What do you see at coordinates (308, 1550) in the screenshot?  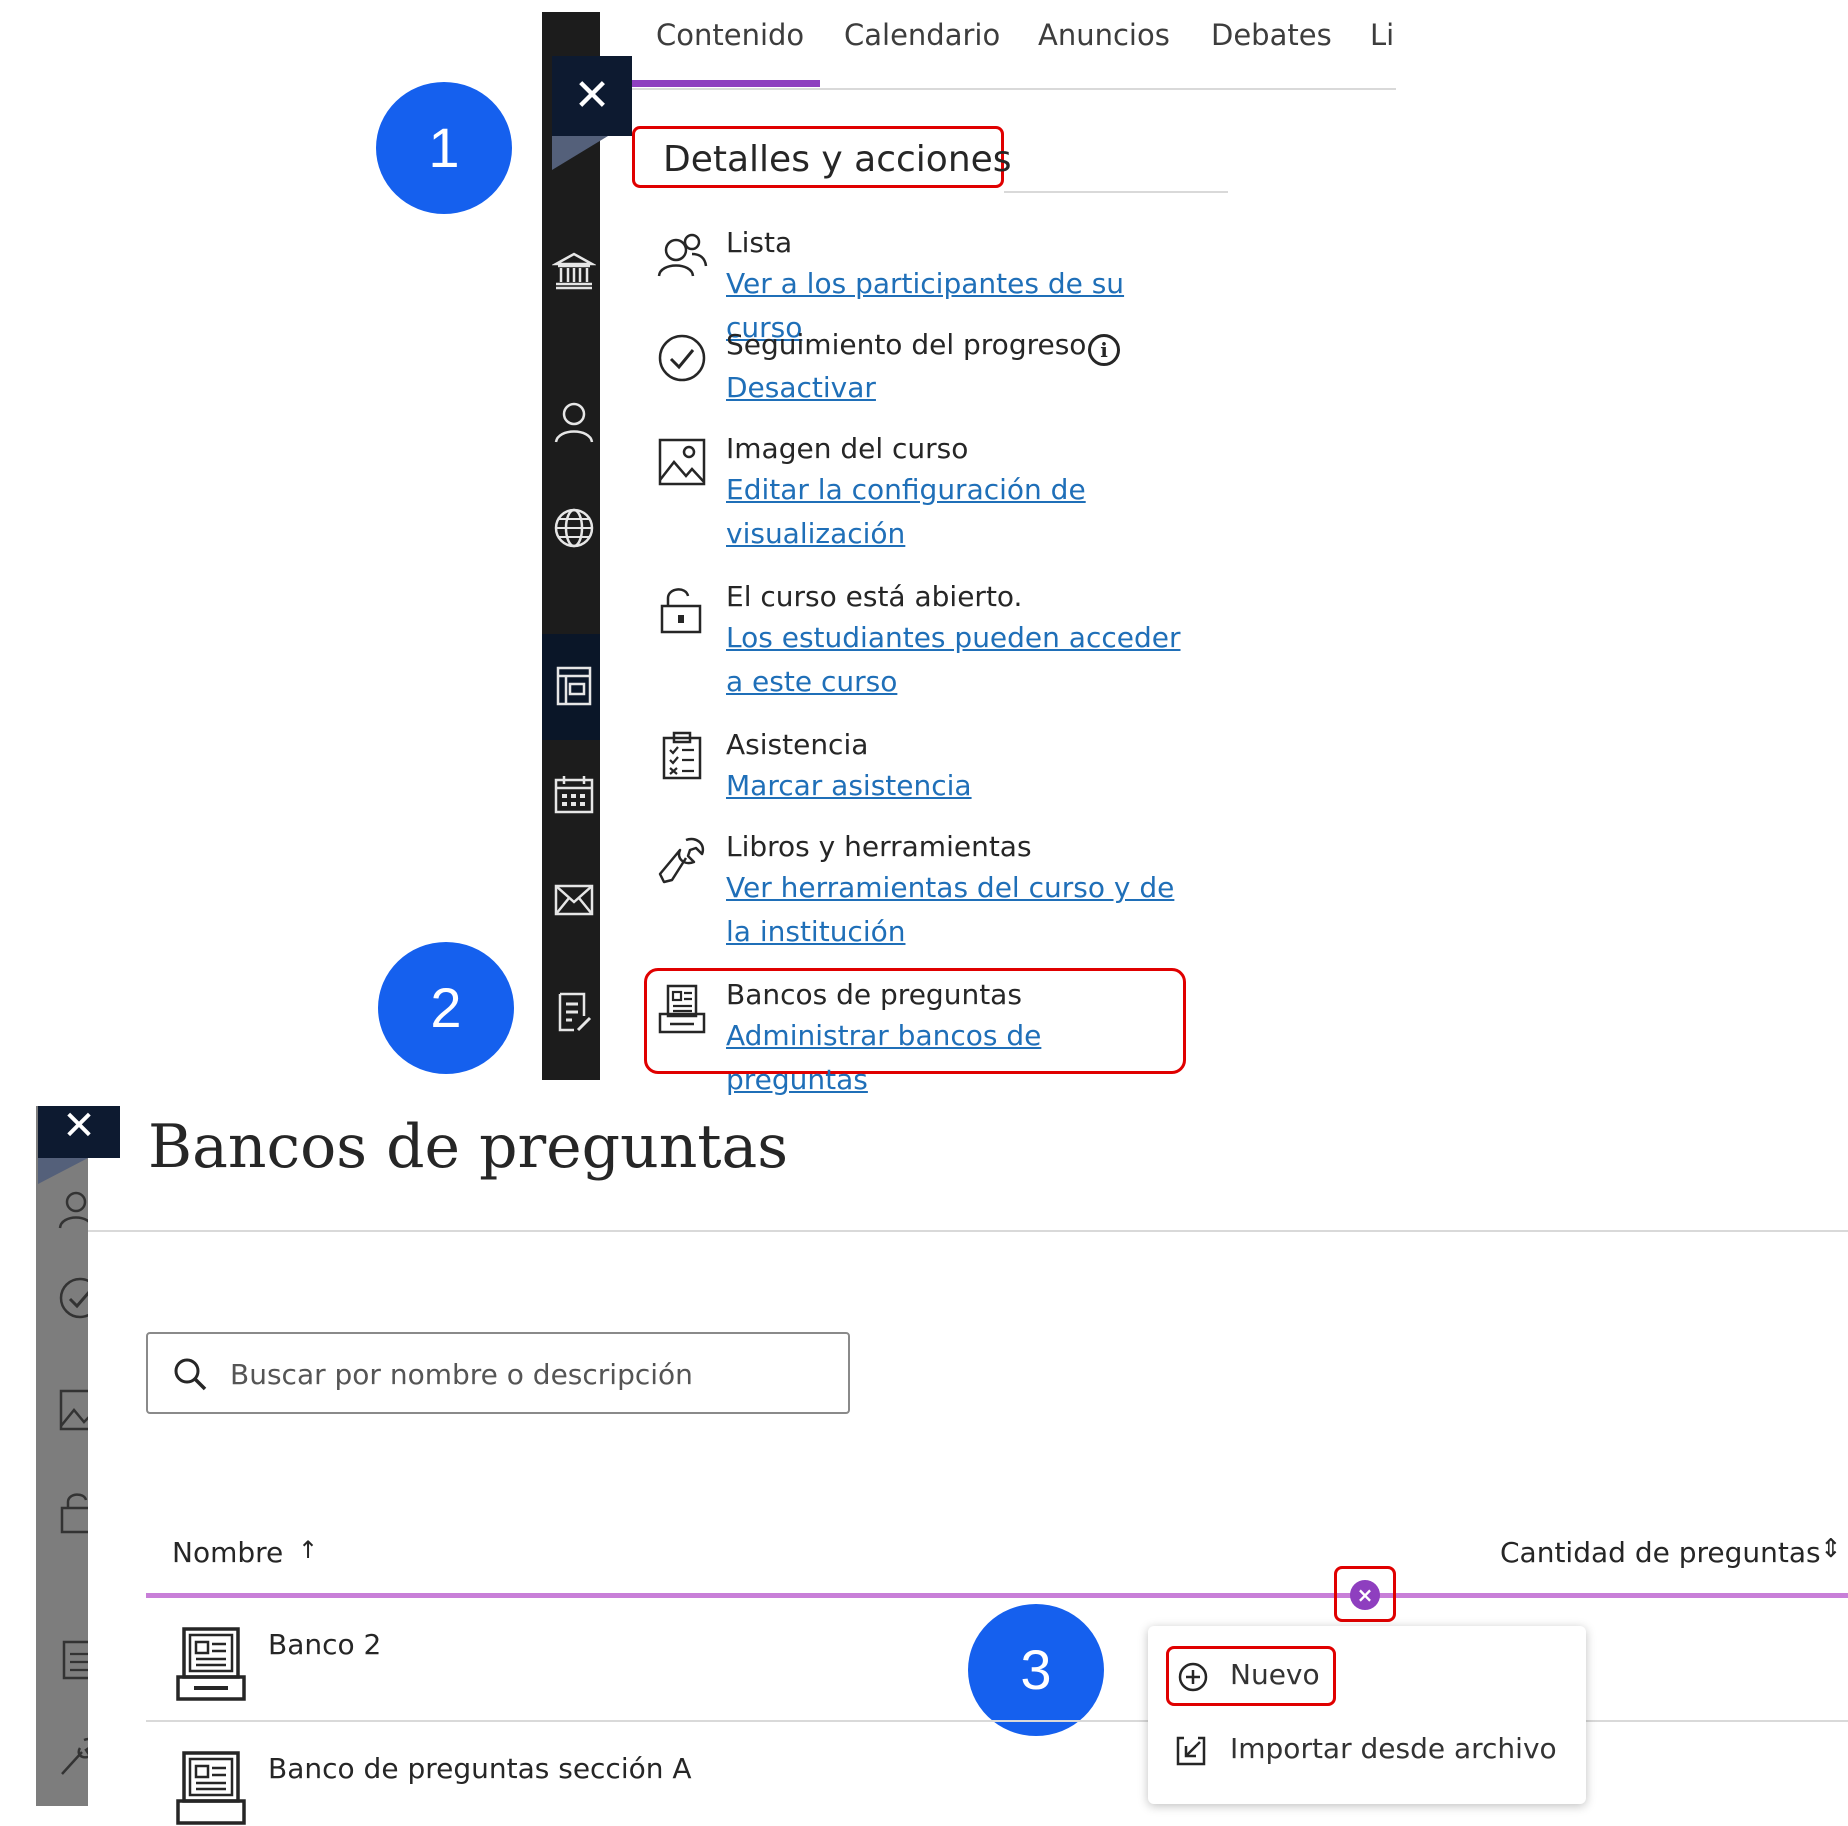 I see `sort-ascending-icon: ↑` at bounding box center [308, 1550].